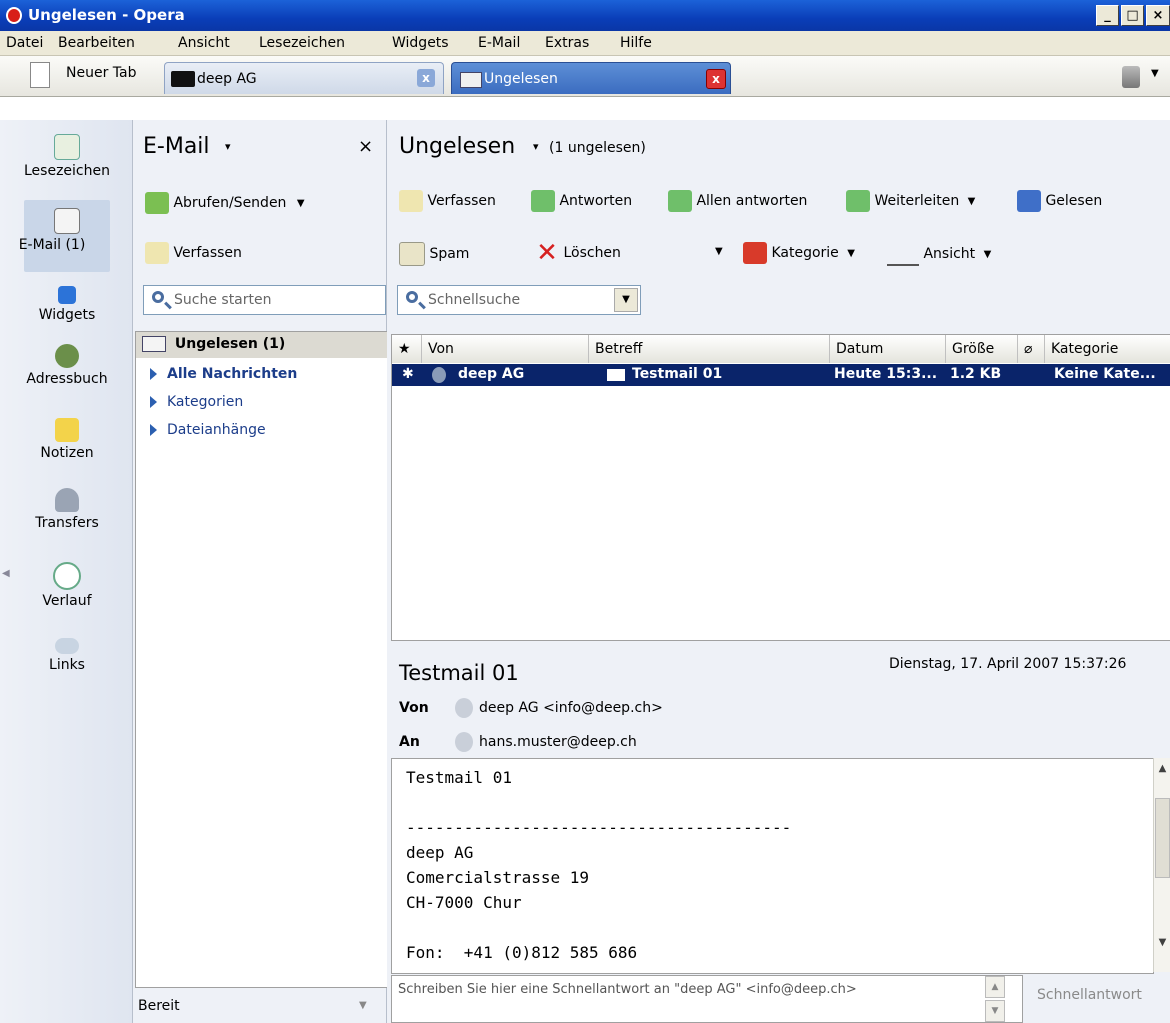 The width and height of the screenshot is (1170, 1023). What do you see at coordinates (536, 146) in the screenshot?
I see `view-title-dropdown-icon: ▾` at bounding box center [536, 146].